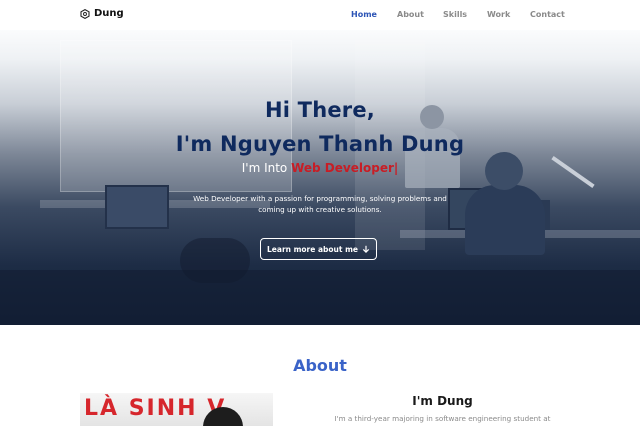 The height and width of the screenshot is (426, 640). What do you see at coordinates (320, 15) in the screenshot?
I see `navbar: Dung Home About Skills Work Contact` at bounding box center [320, 15].